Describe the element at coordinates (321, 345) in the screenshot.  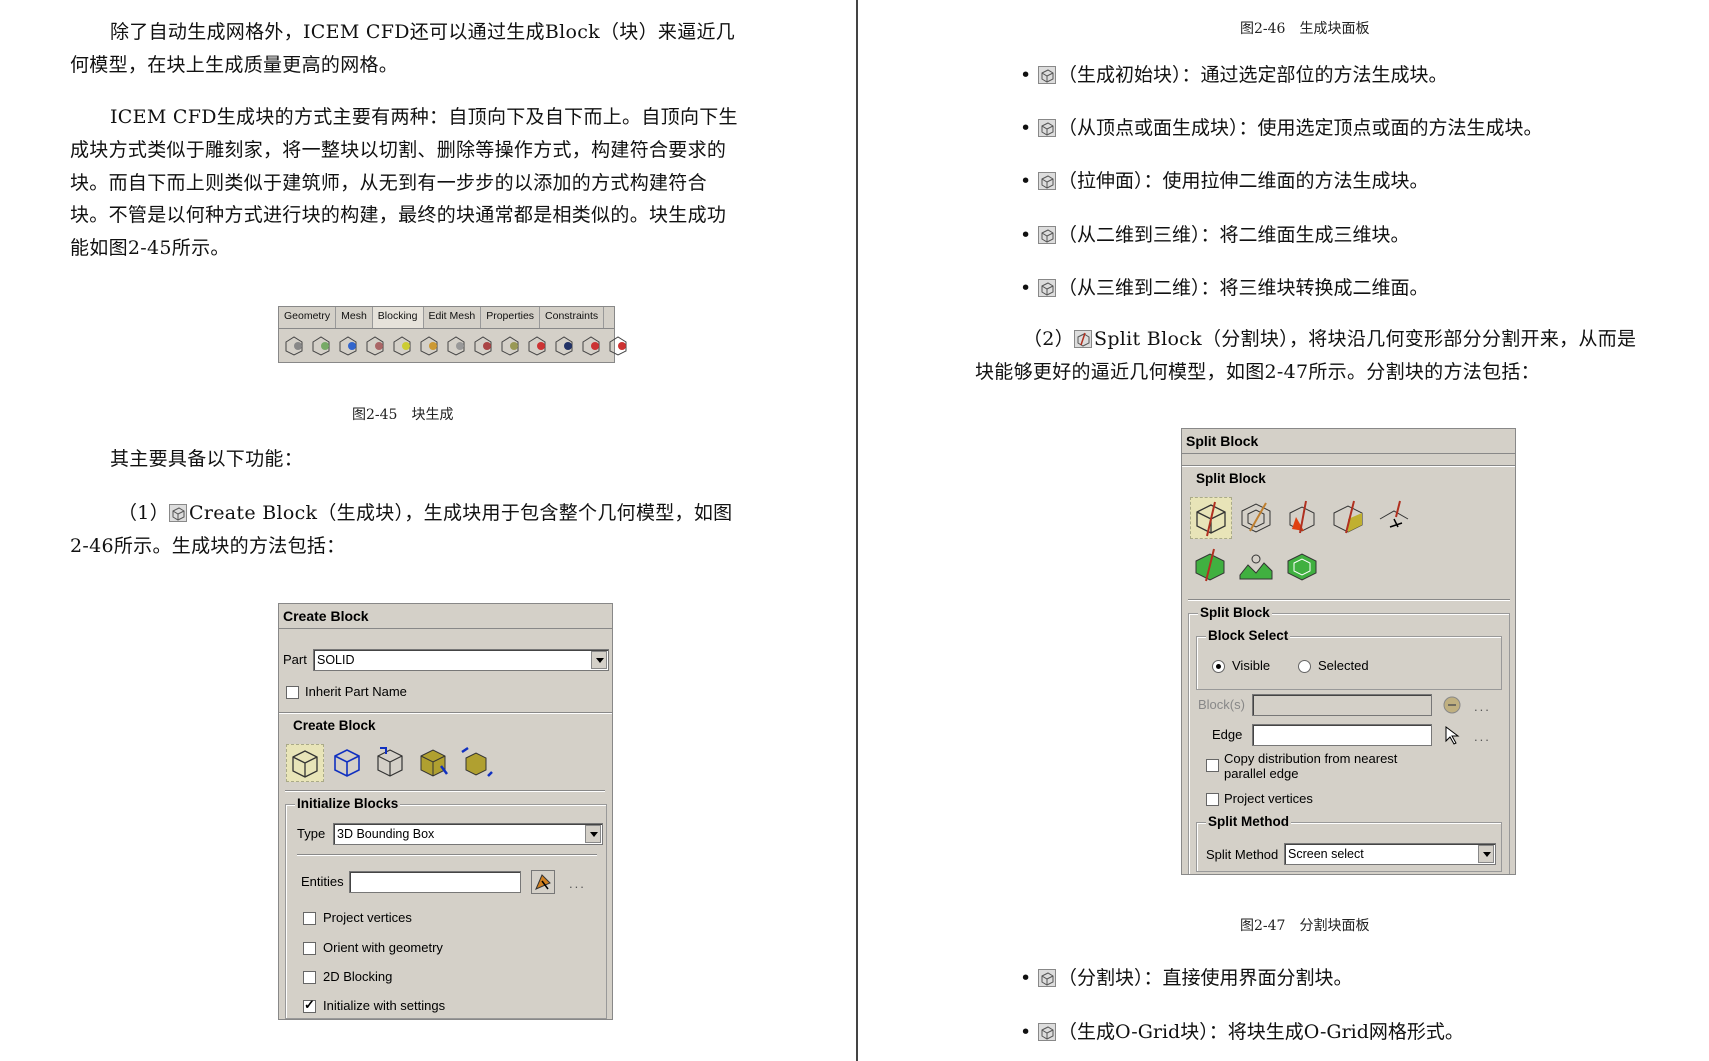
I see `split-block-icon` at that location.